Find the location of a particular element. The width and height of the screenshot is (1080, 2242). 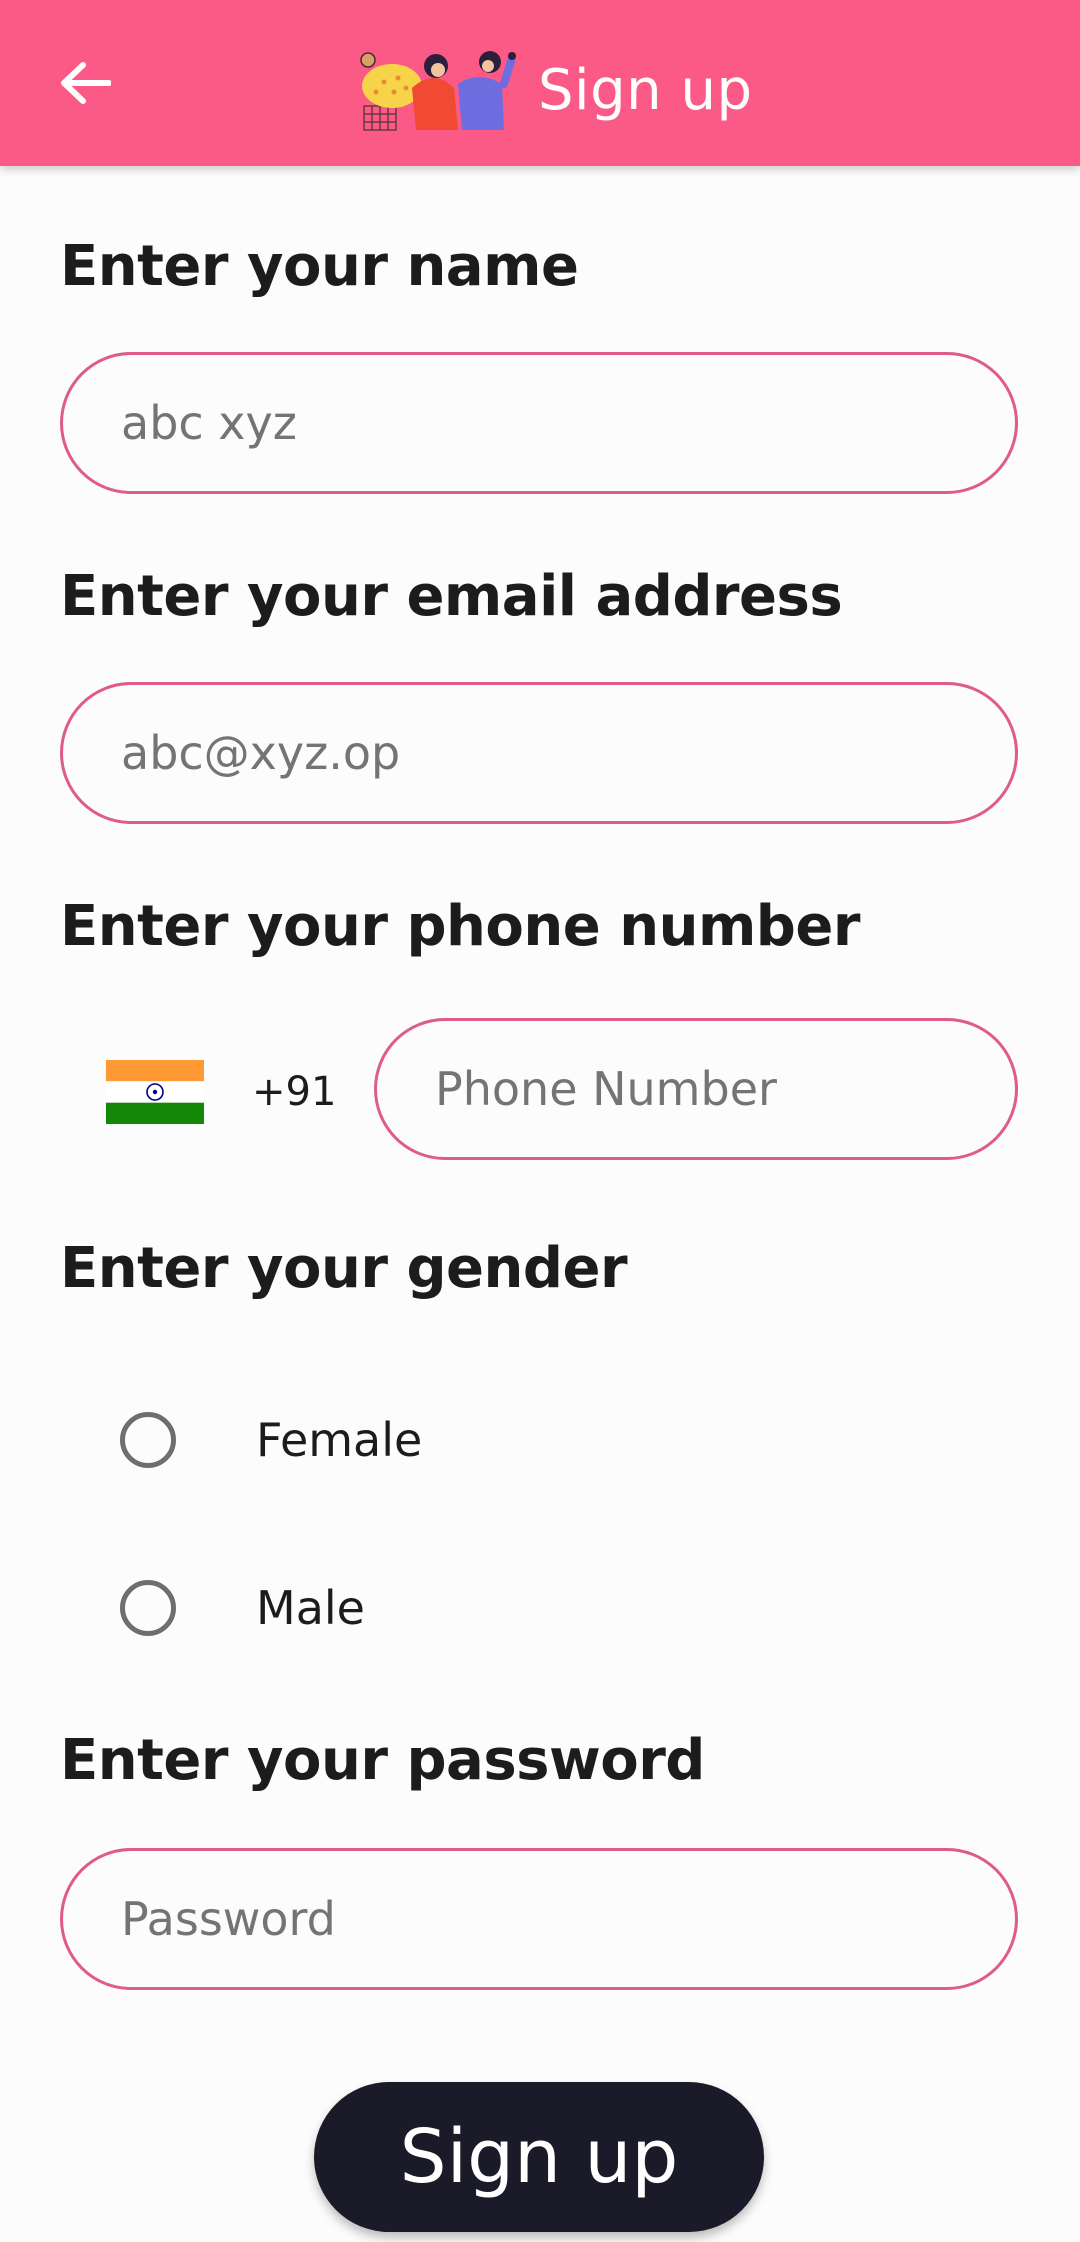

back-button is located at coordinates (85, 83).